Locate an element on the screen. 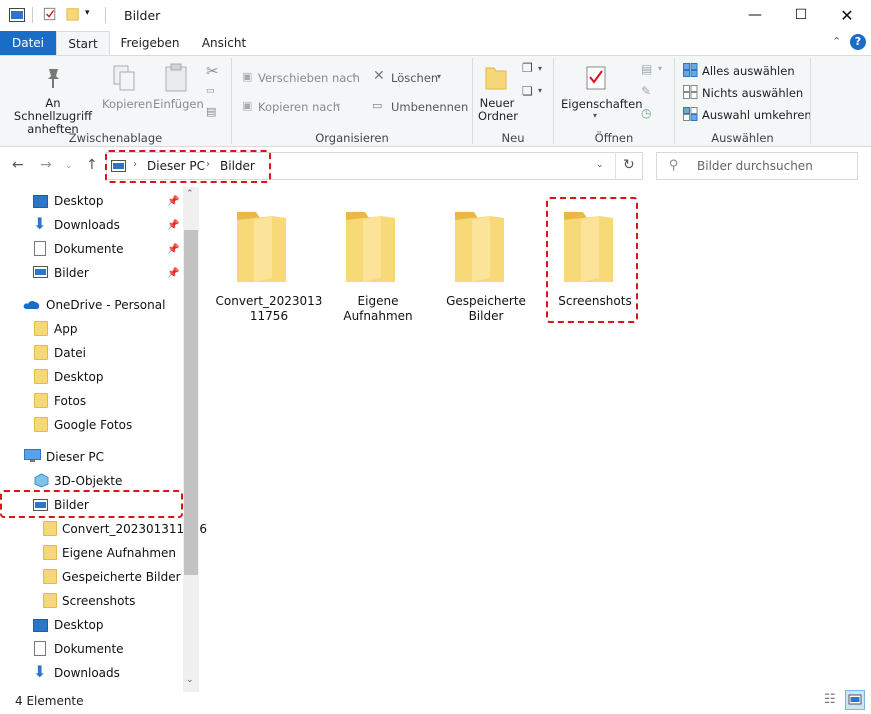  window-title: Bilder is located at coordinates (142, 15).